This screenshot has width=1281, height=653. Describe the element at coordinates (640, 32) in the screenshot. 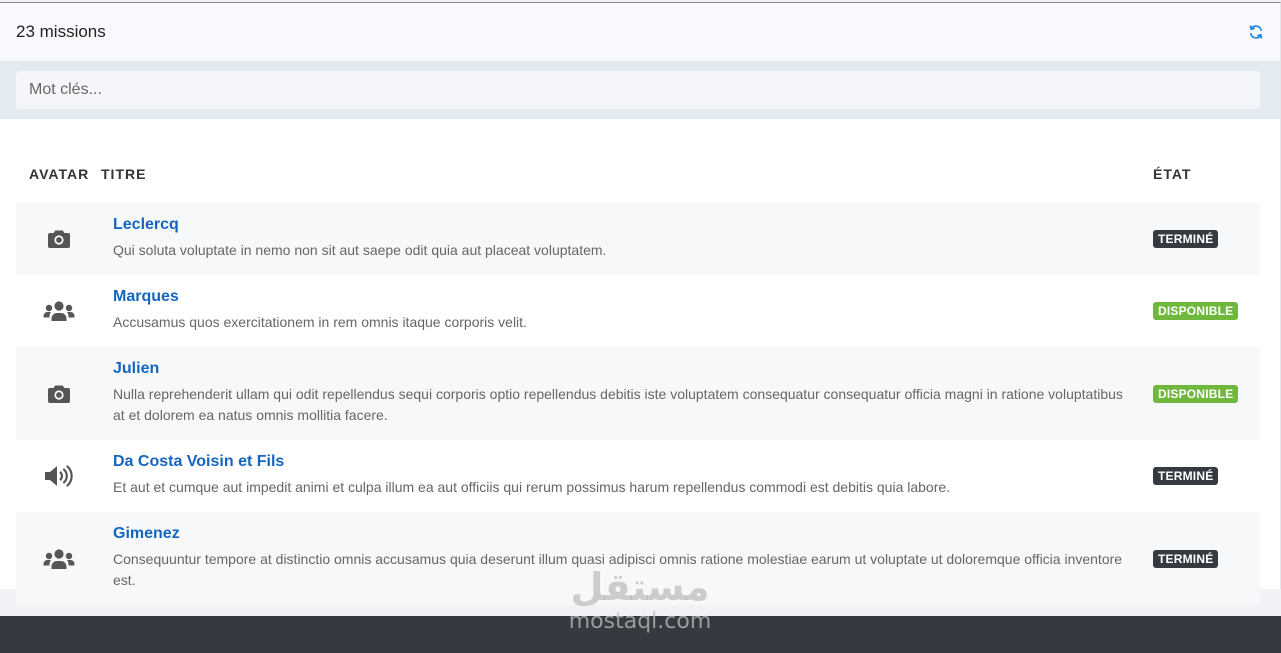

I see `card-header: 23 missions` at that location.